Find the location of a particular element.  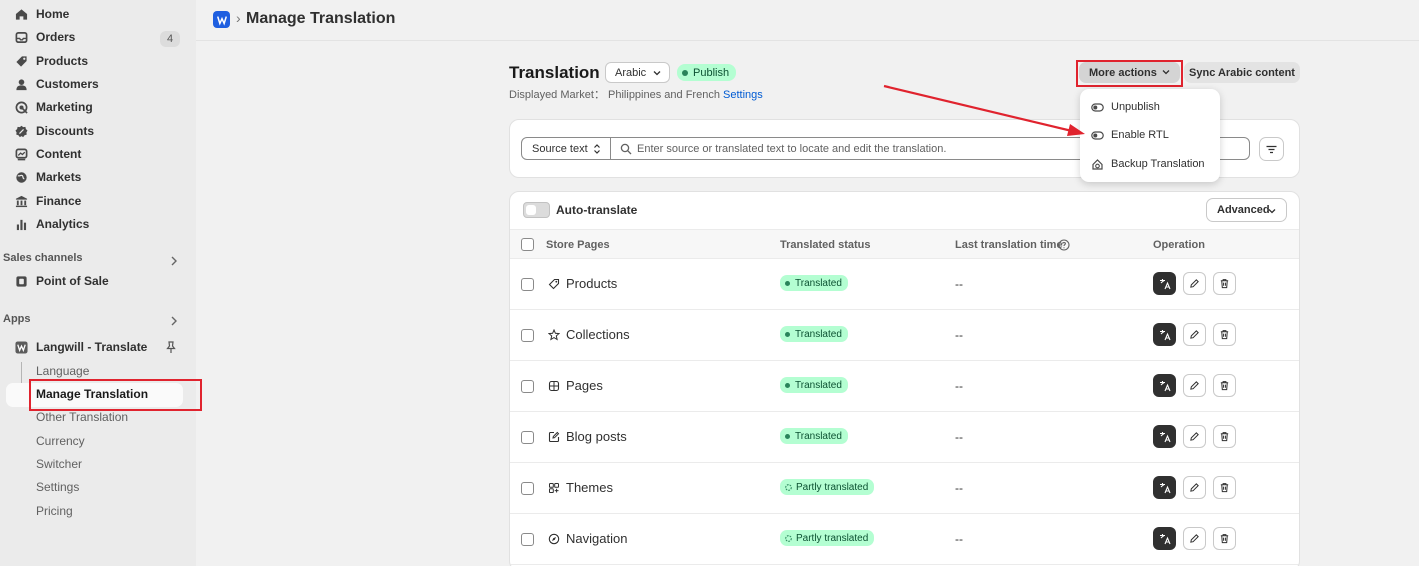

menu-item-unpublish: Unpublish is located at coordinates (1125, 107).